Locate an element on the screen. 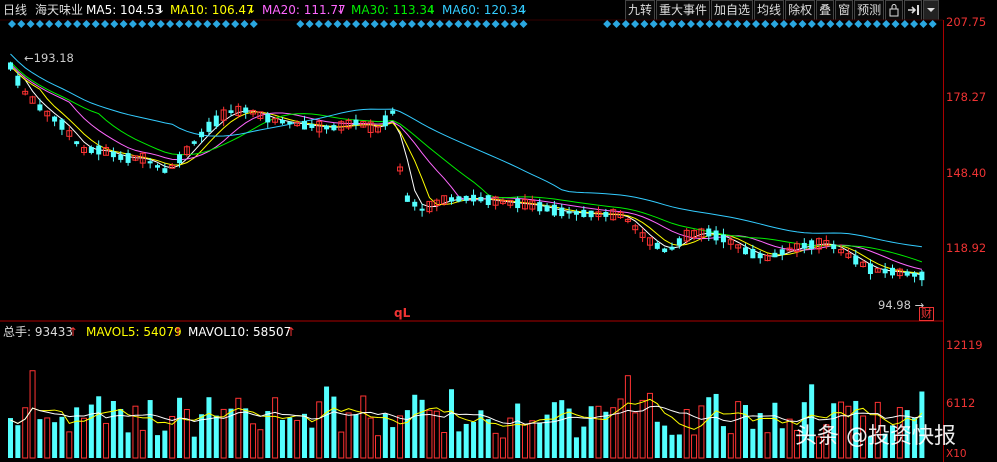 The image size is (997, 462). mavol5-value: MAVOL5: 54079 is located at coordinates (134, 332).